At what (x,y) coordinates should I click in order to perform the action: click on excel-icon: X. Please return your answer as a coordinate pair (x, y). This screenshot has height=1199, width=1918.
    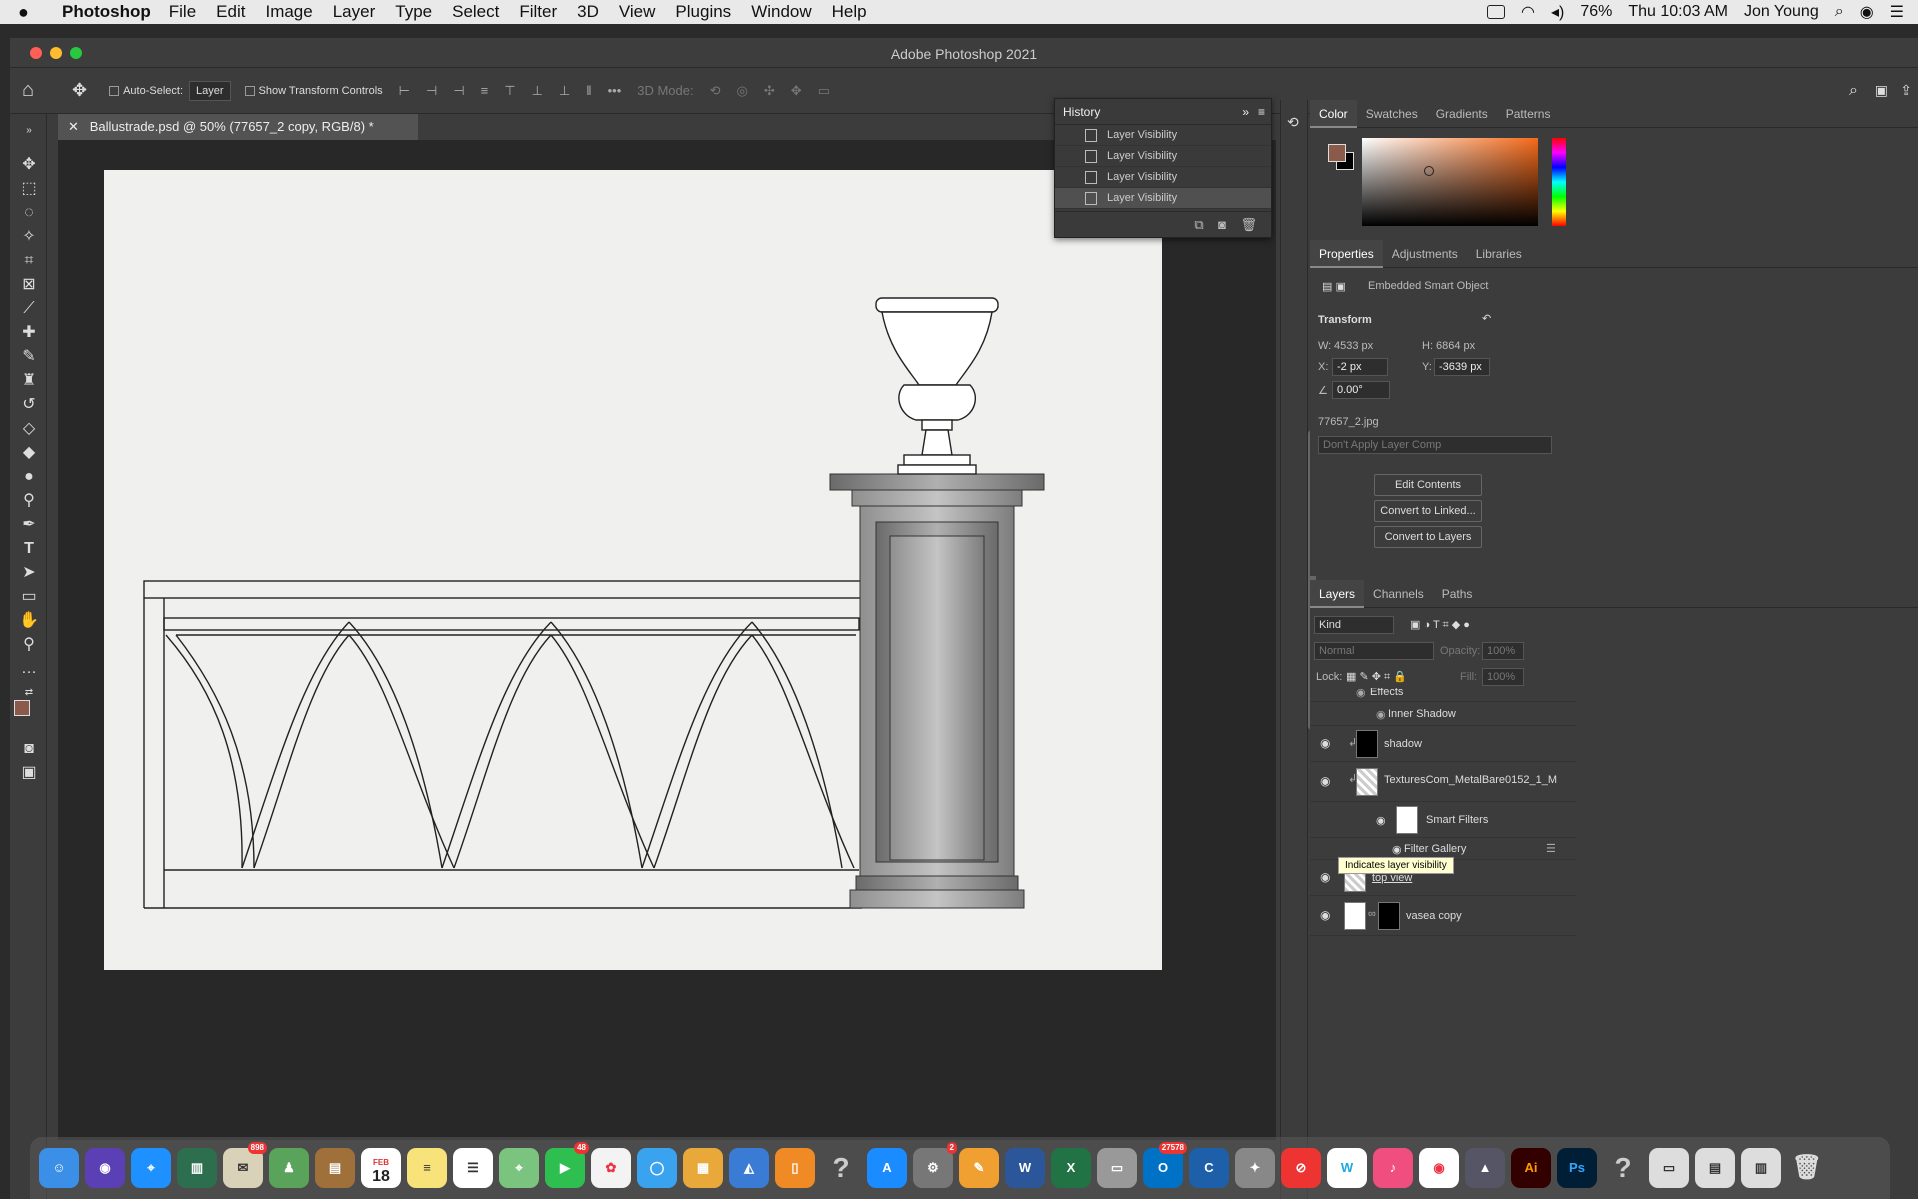
    Looking at the image, I should click on (1071, 1168).